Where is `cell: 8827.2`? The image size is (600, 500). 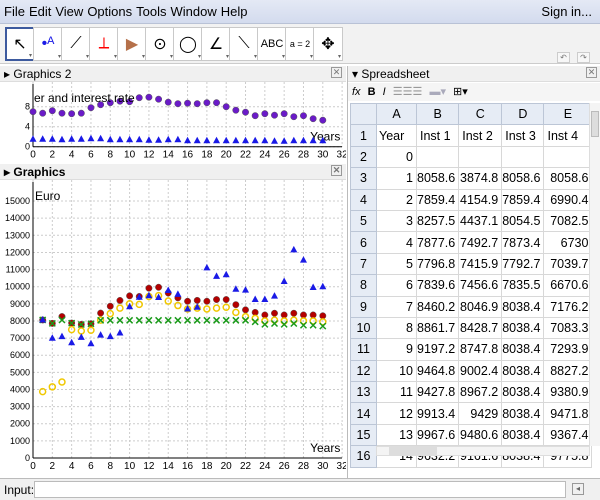
cell: 8827.2 is located at coordinates (568, 371).